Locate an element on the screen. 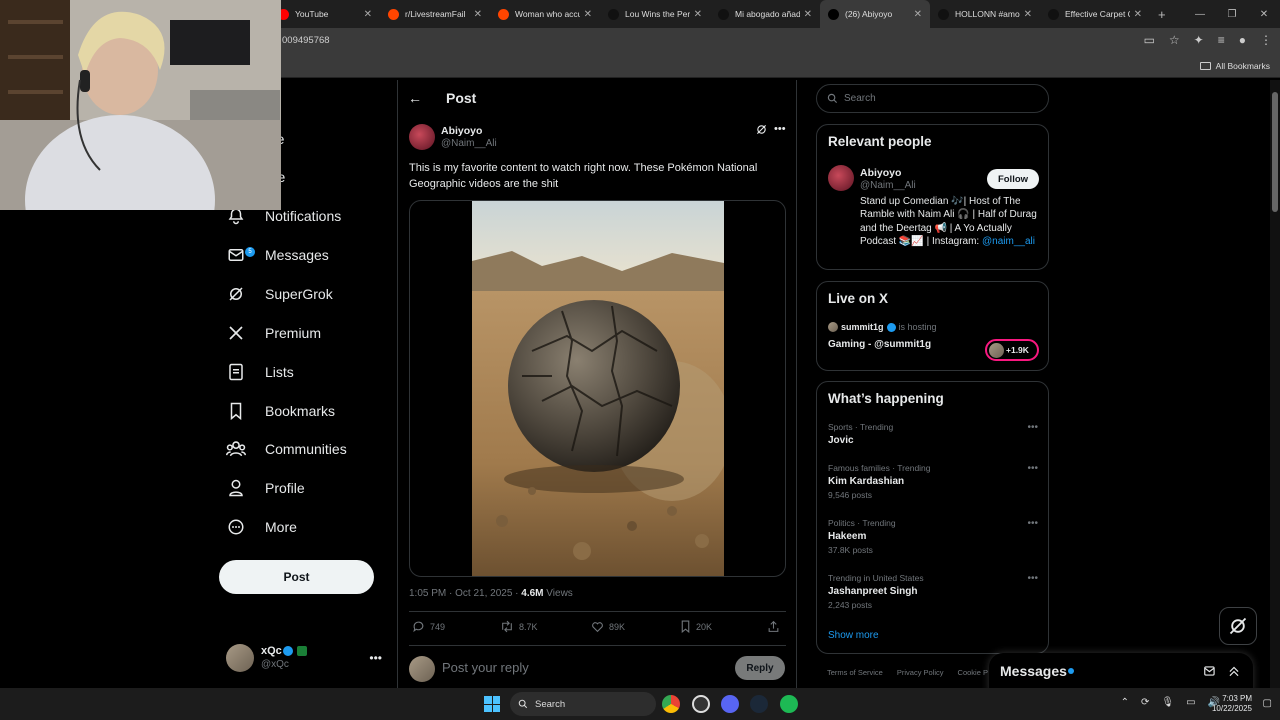 The height and width of the screenshot is (720, 1280). scrollbar is located at coordinates (1275, 385).